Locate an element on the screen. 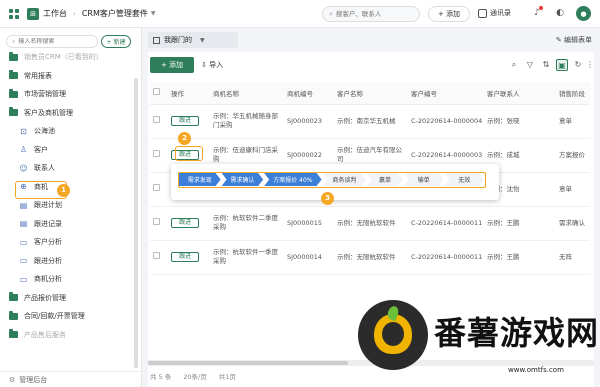  cell-name: 示例：杭软软件一季度采购 is located at coordinates (247, 257).